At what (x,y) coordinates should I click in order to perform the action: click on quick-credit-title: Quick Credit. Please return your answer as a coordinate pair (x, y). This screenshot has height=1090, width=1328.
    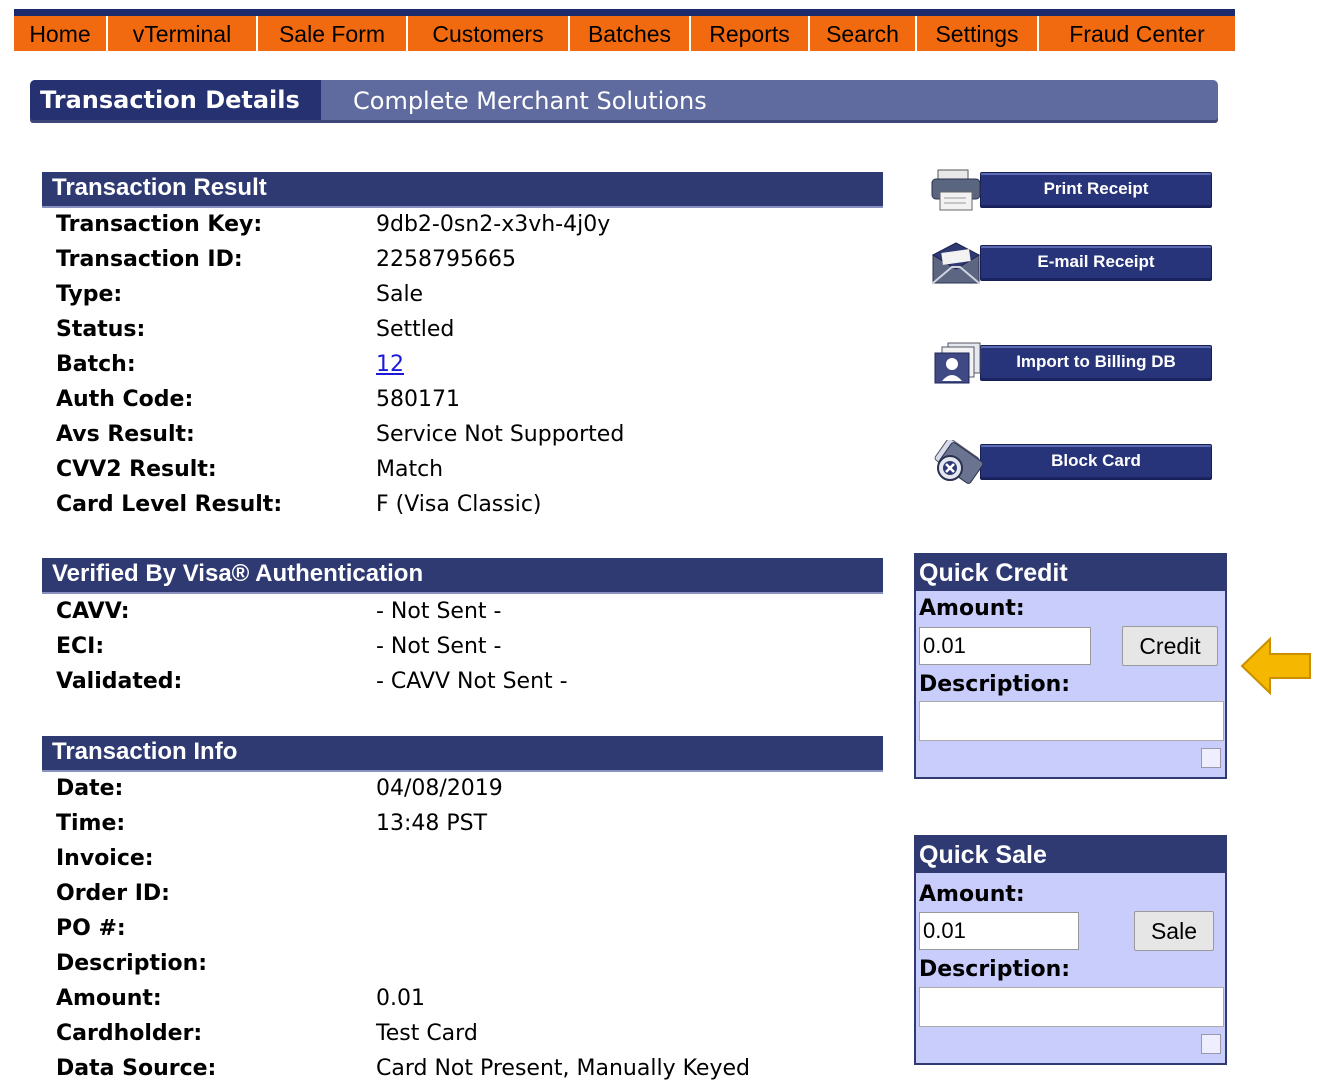
    Looking at the image, I should click on (1070, 573).